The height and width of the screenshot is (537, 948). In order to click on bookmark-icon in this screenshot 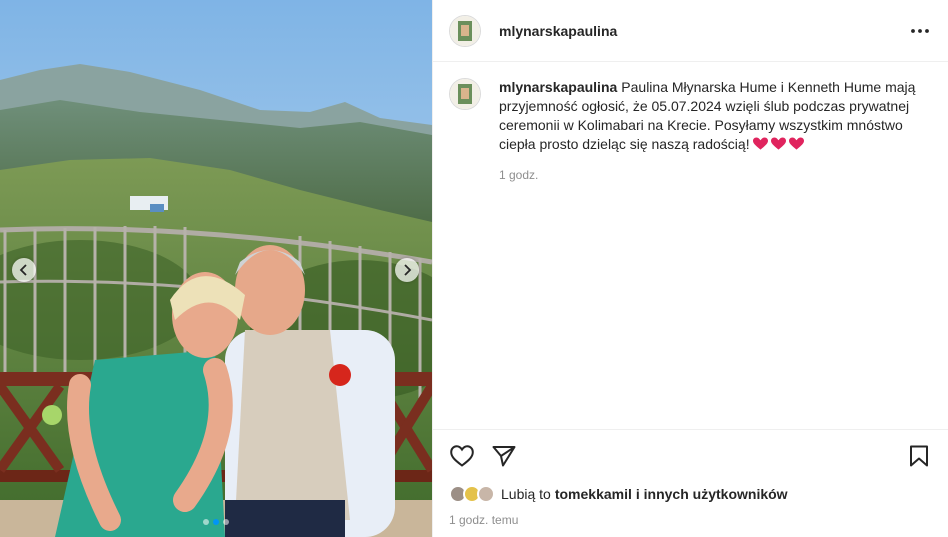, I will do `click(919, 455)`.